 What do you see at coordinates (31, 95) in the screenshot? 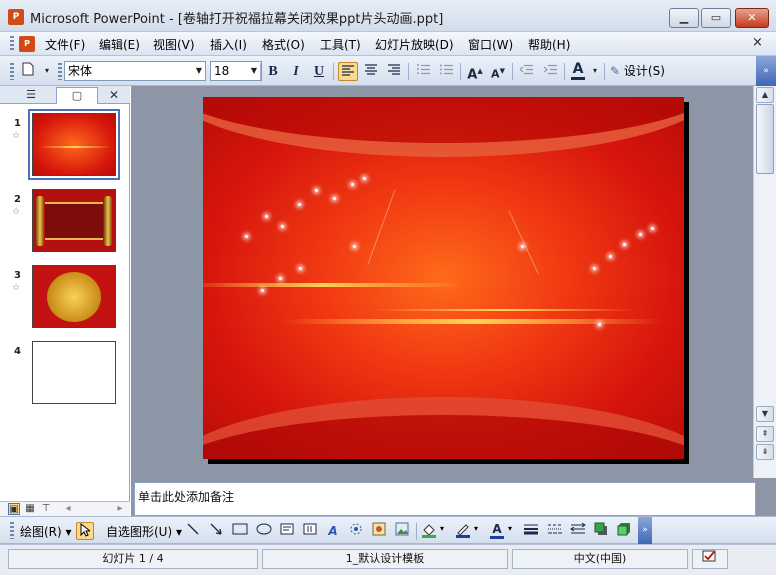
I see `tab-outline-icon: ☰` at bounding box center [31, 95].